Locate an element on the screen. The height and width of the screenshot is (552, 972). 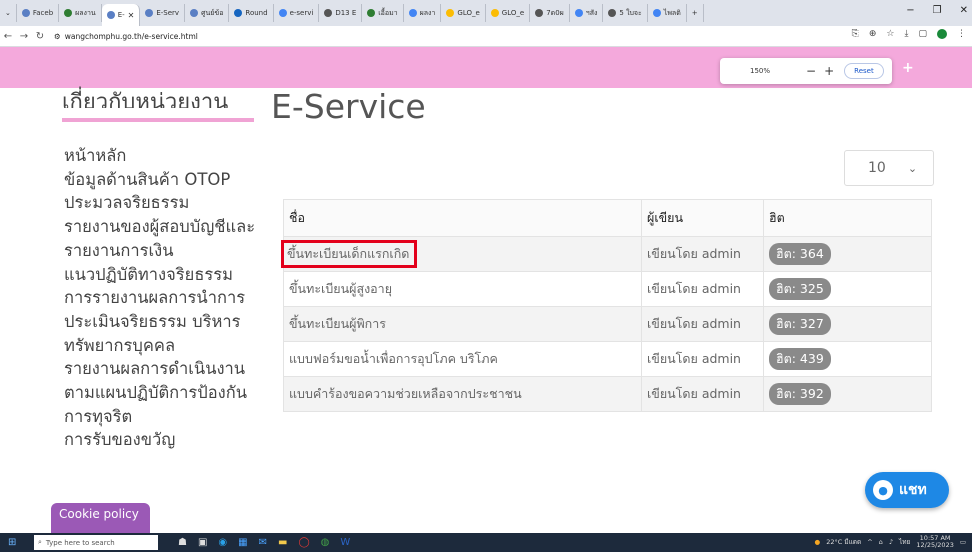
browser-tab: ศูนย์ข้อ is located at coordinates (207, 13).